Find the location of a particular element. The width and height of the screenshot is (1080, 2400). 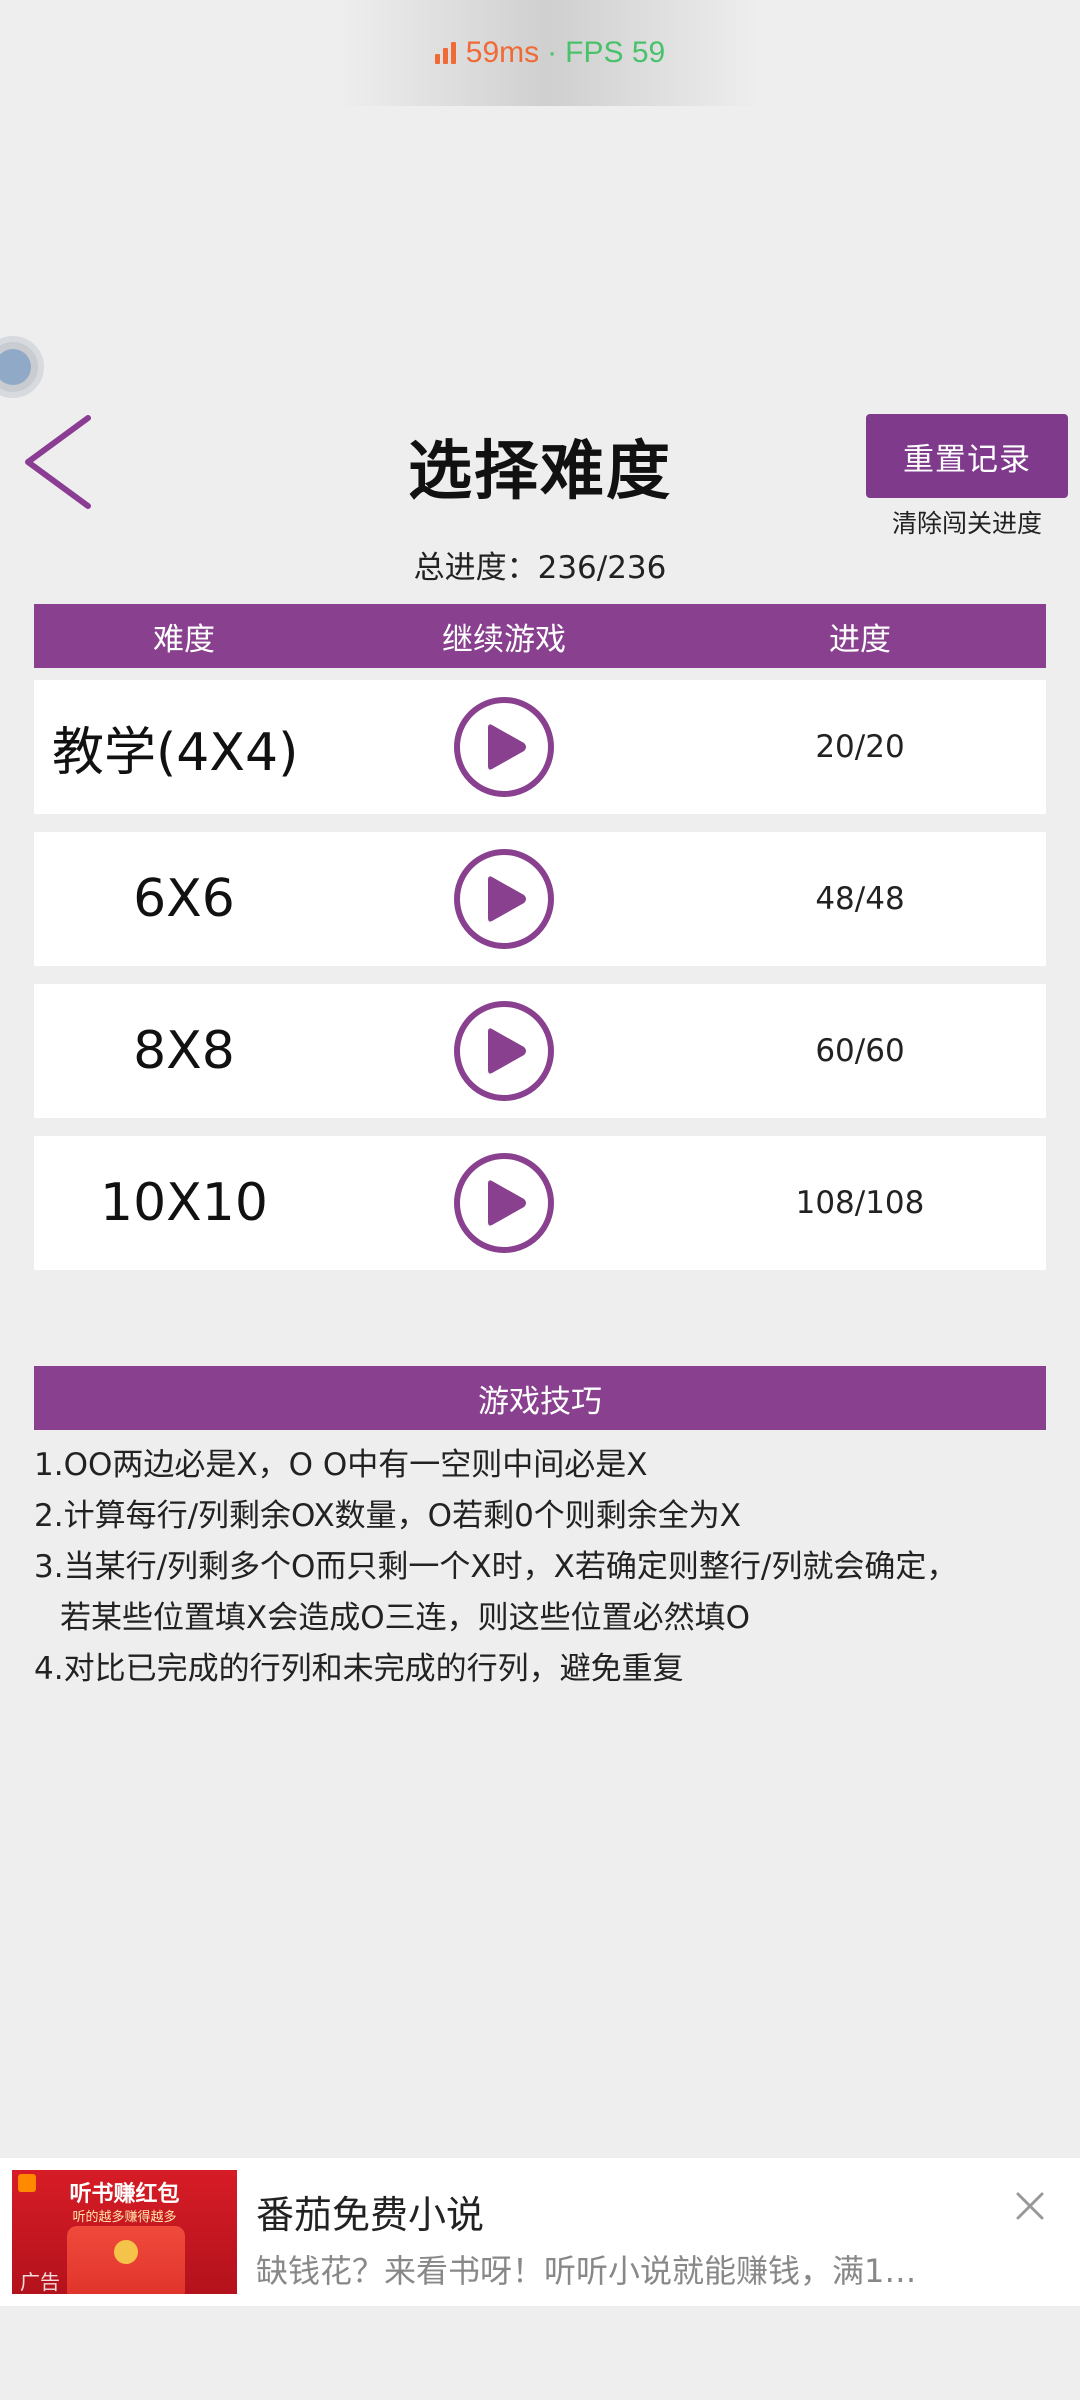

level-progress: 20/20 is located at coordinates (860, 747).